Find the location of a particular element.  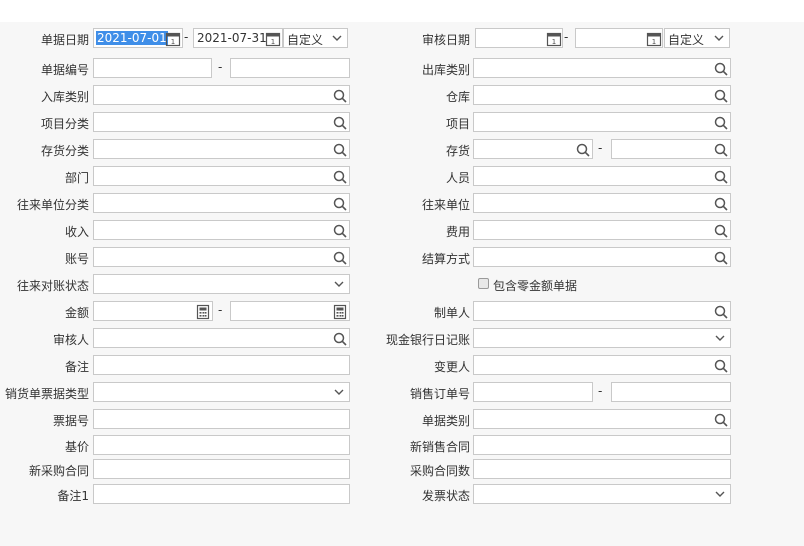

audit-date-to-input: 1 is located at coordinates (619, 38).